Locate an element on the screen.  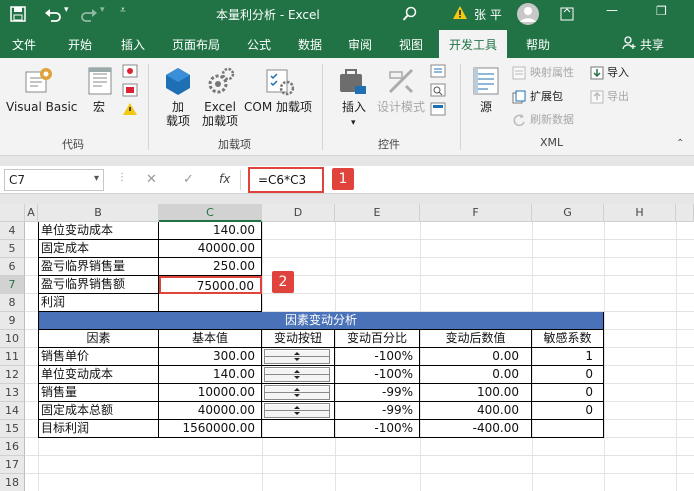
header-button: 变动按钮 is located at coordinates (298, 339).